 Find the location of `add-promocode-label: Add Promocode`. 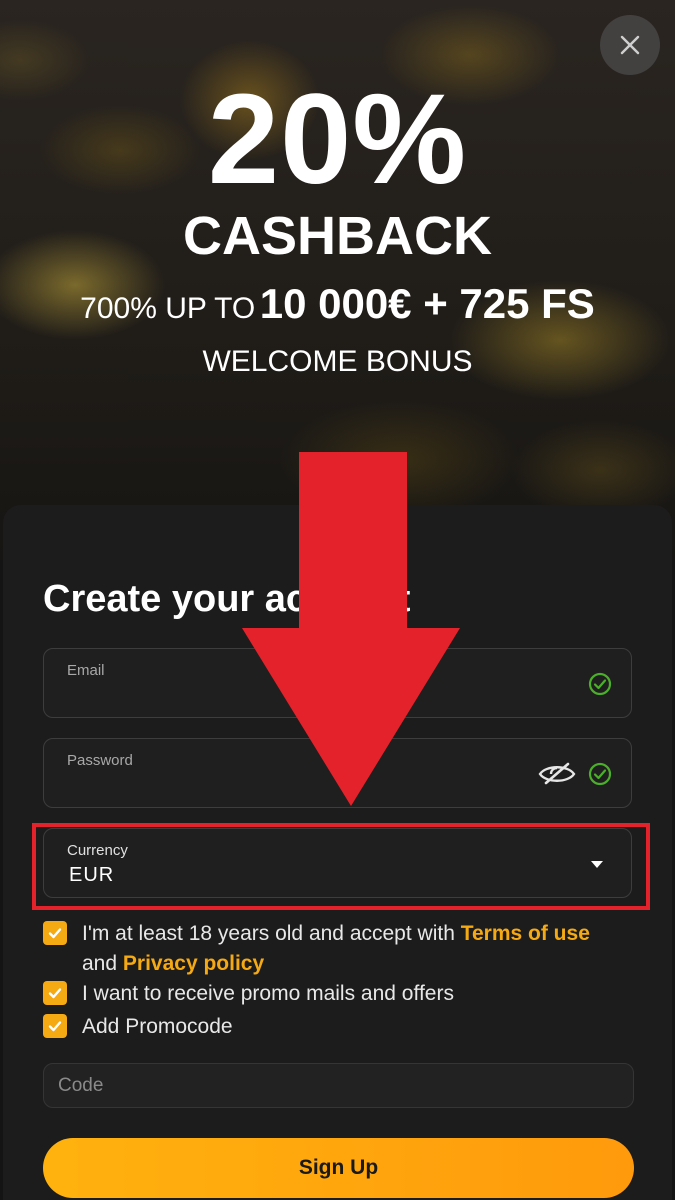

add-promocode-label: Add Promocode is located at coordinates (157, 1026).